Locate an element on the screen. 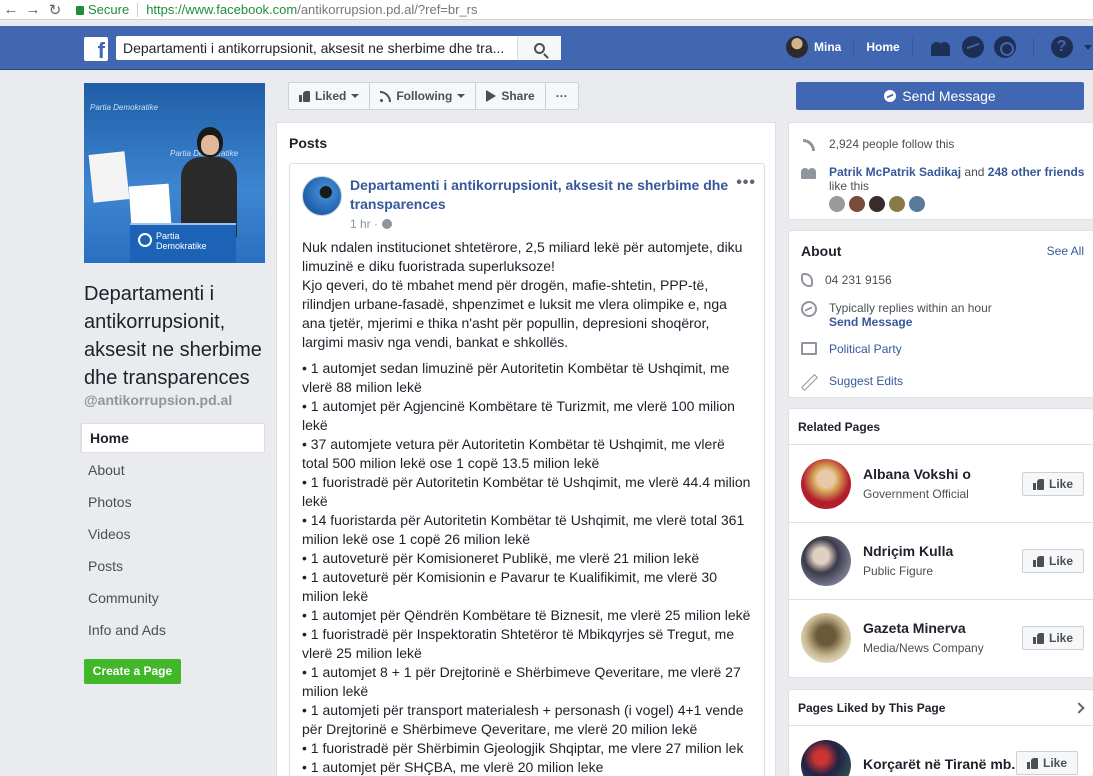  follow-rss-icon is located at coordinates (809, 145).